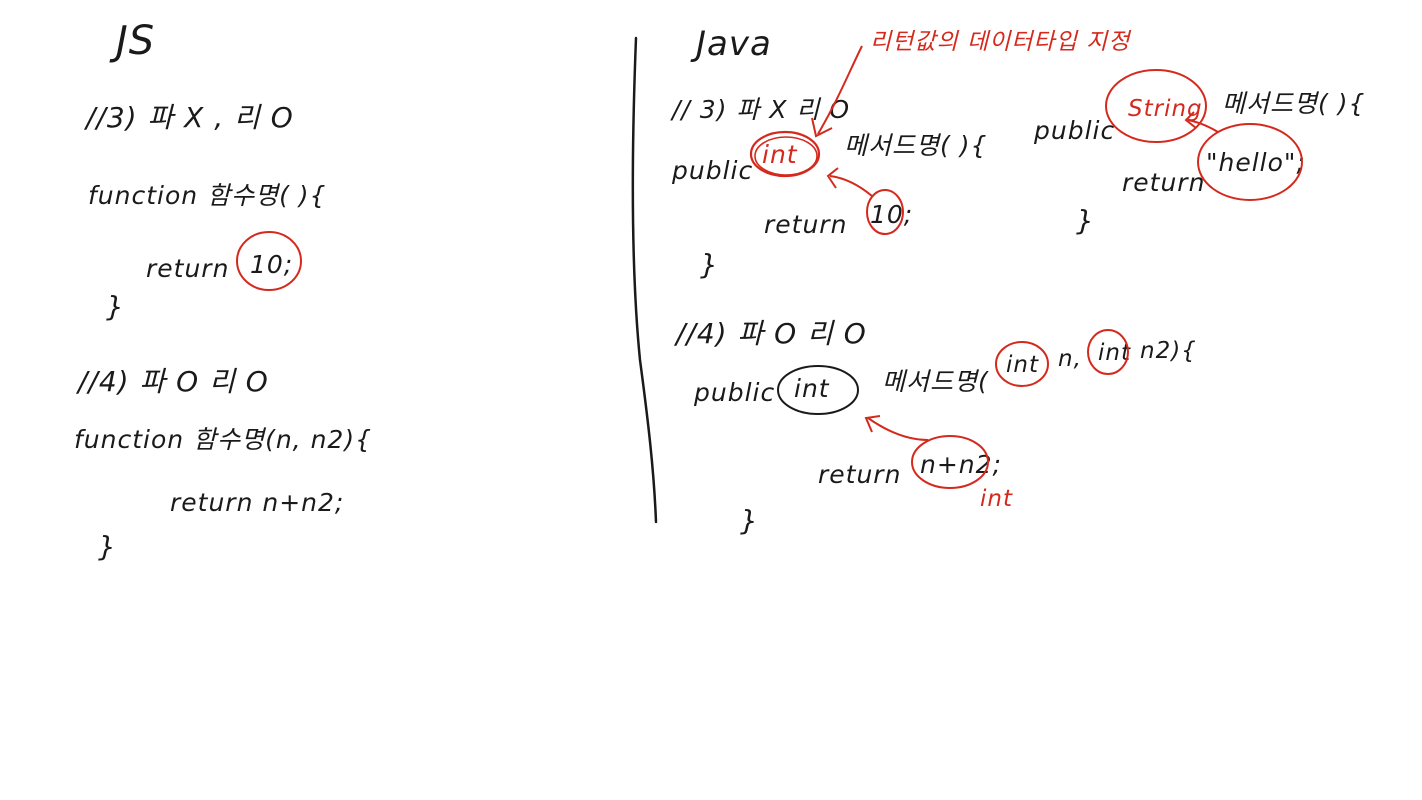 The image size is (1422, 800). What do you see at coordinates (818, 390) in the screenshot?
I see `java-m3-type-circle` at bounding box center [818, 390].